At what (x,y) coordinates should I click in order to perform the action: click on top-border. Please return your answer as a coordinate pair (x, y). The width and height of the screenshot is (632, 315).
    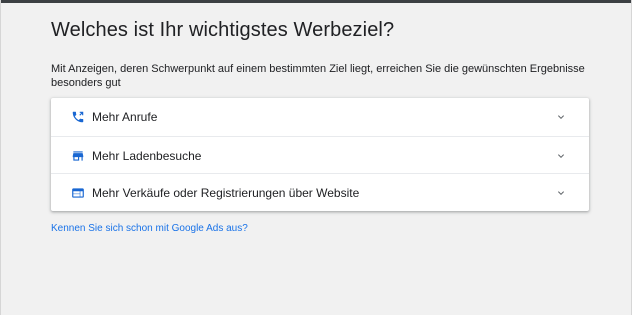
    Looking at the image, I should click on (316, 1).